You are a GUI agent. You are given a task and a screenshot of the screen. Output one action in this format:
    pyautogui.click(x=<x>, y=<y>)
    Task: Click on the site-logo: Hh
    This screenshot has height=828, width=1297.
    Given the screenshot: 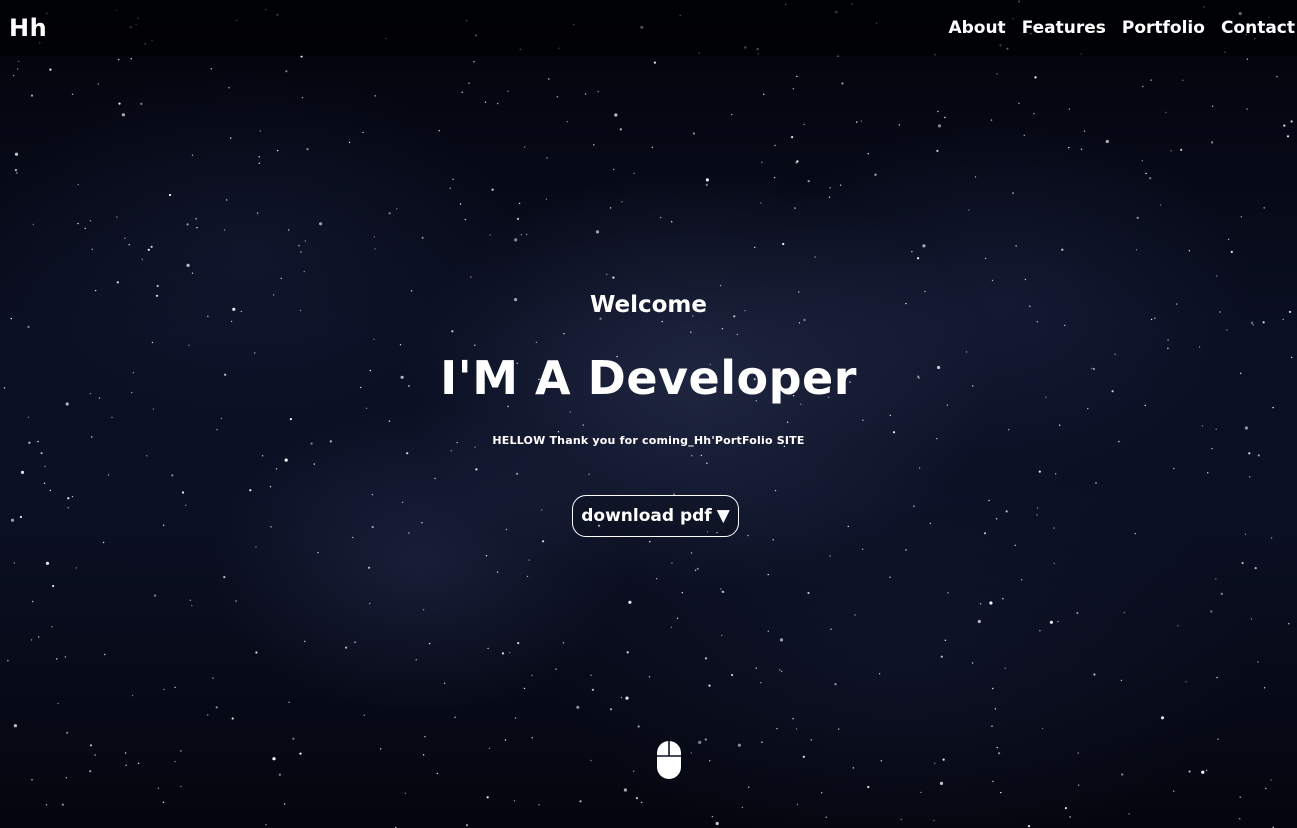 What is the action you would take?
    pyautogui.click(x=28, y=28)
    